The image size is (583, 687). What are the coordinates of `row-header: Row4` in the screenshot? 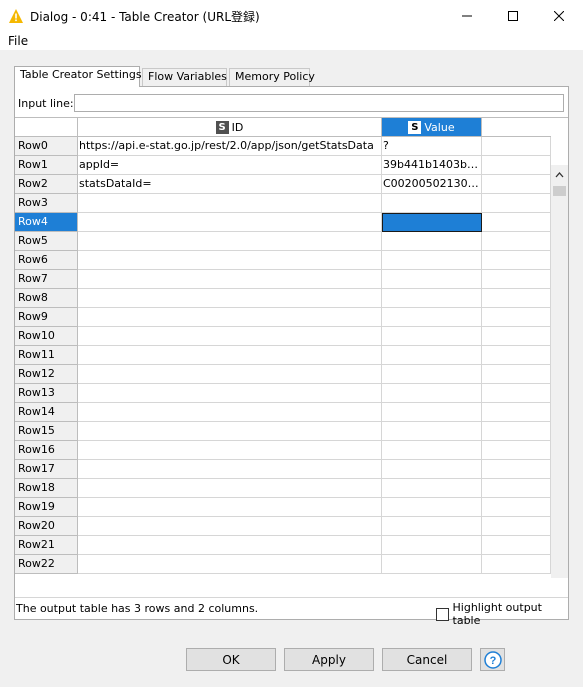 It's located at (46, 222).